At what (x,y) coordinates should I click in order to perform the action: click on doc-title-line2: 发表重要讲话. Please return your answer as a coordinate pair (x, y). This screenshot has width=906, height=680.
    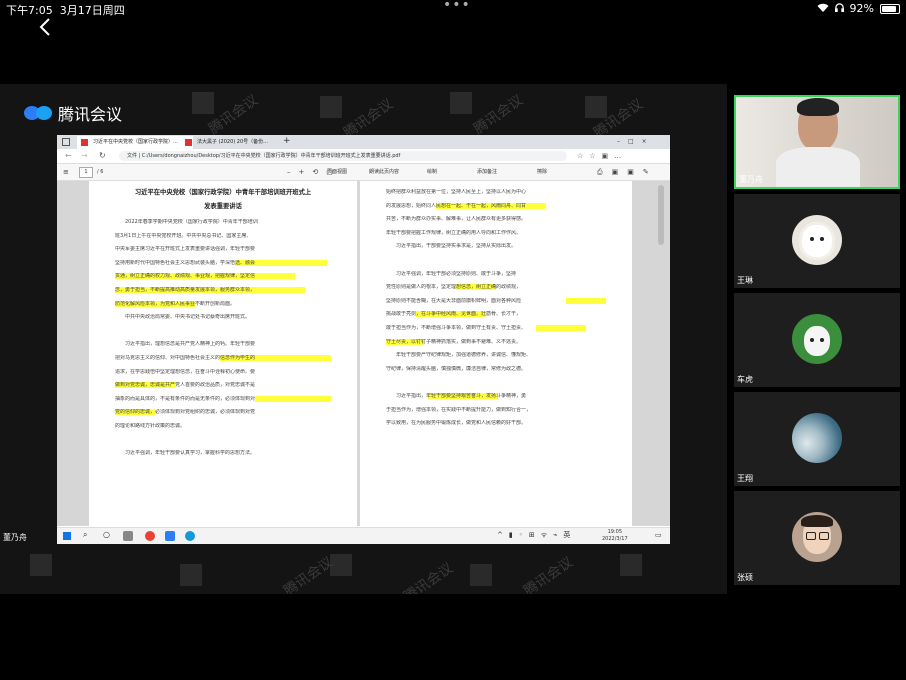
    Looking at the image, I should click on (223, 206).